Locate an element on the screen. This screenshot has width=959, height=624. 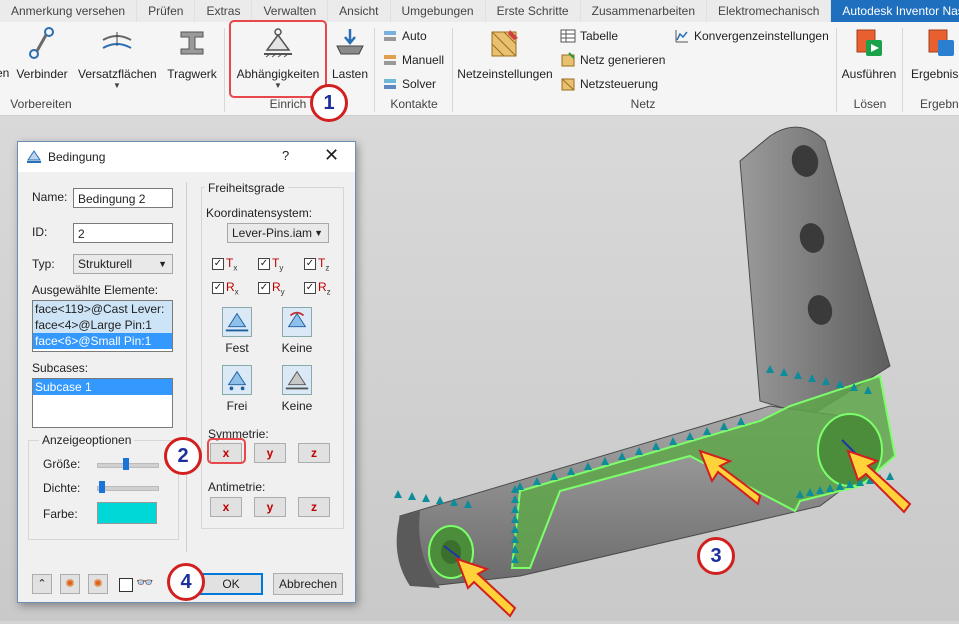
render-option-button-1: ✺ is located at coordinates (70, 584).